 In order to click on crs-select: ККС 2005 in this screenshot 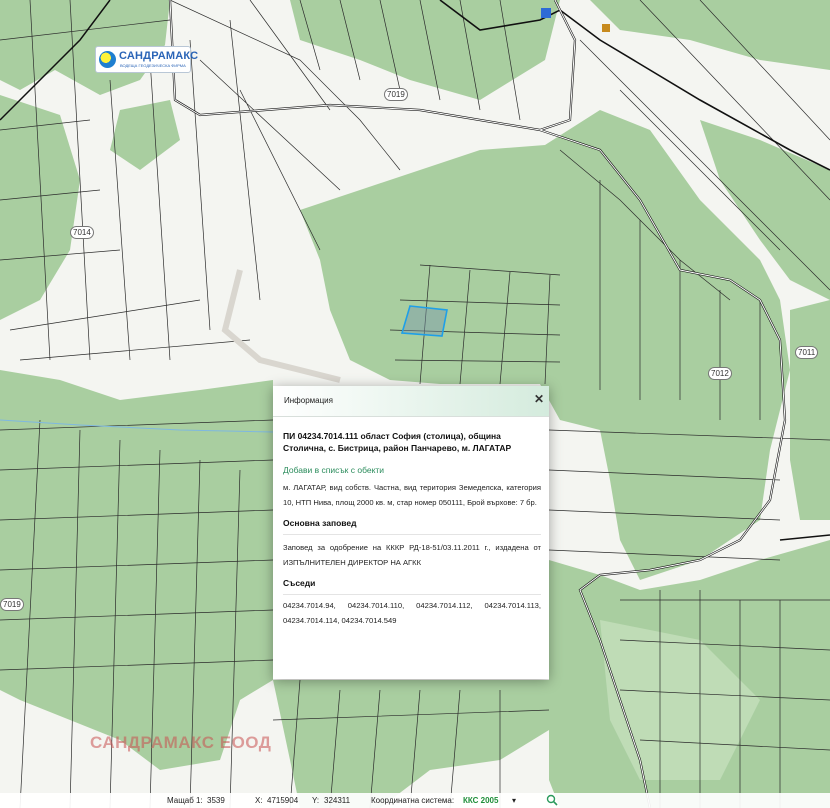, I will do `click(480, 800)`.